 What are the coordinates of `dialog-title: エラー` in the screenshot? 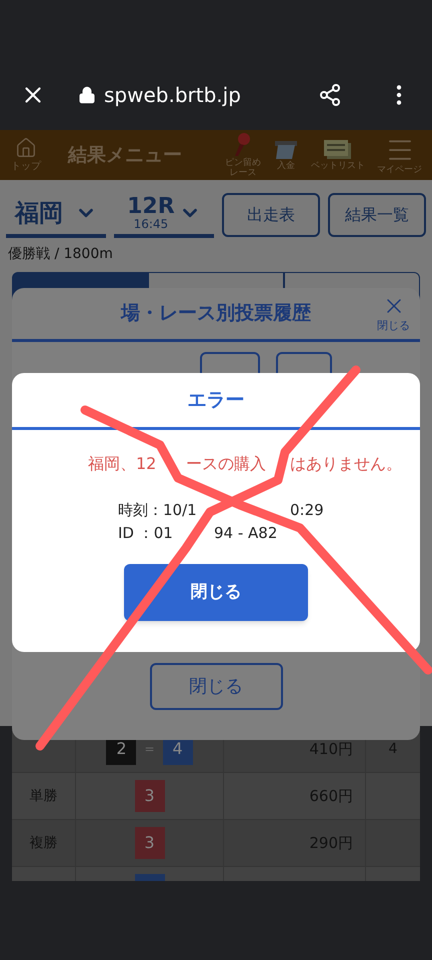 It's located at (216, 400).